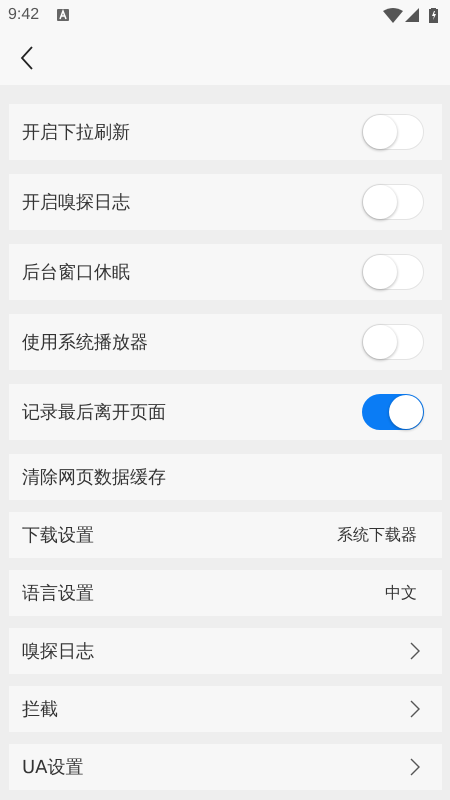 The height and width of the screenshot is (800, 450). What do you see at coordinates (393, 412) in the screenshot?
I see `toggle-switch` at bounding box center [393, 412].